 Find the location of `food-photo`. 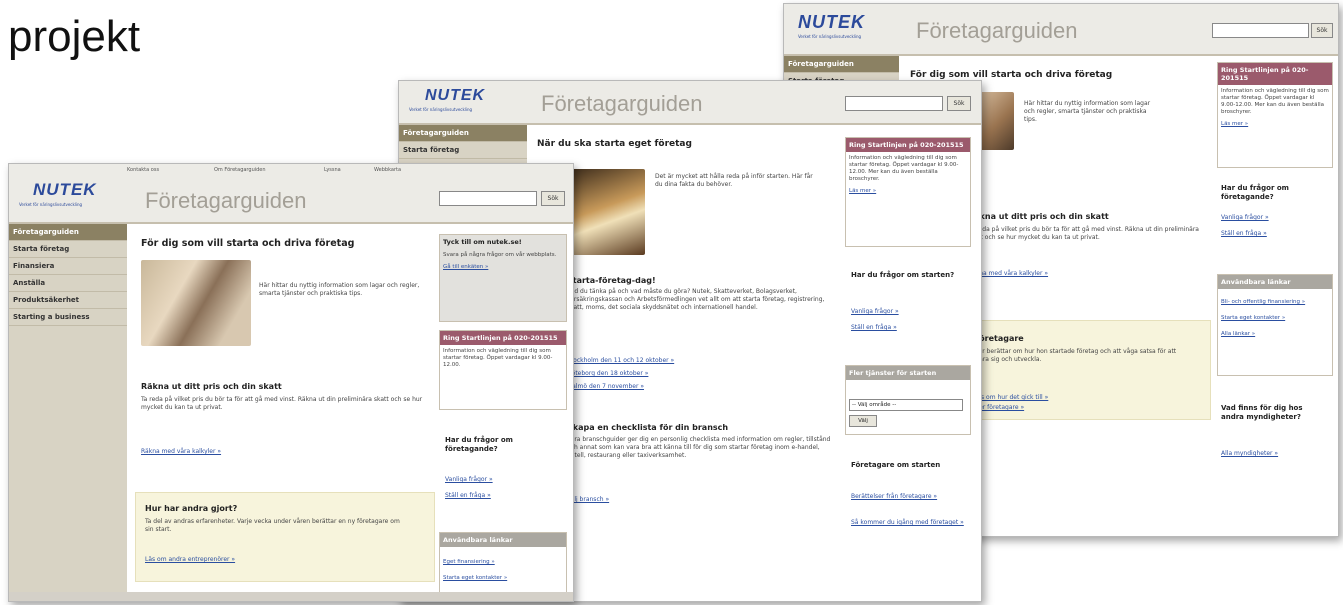

food-photo is located at coordinates (606, 212).